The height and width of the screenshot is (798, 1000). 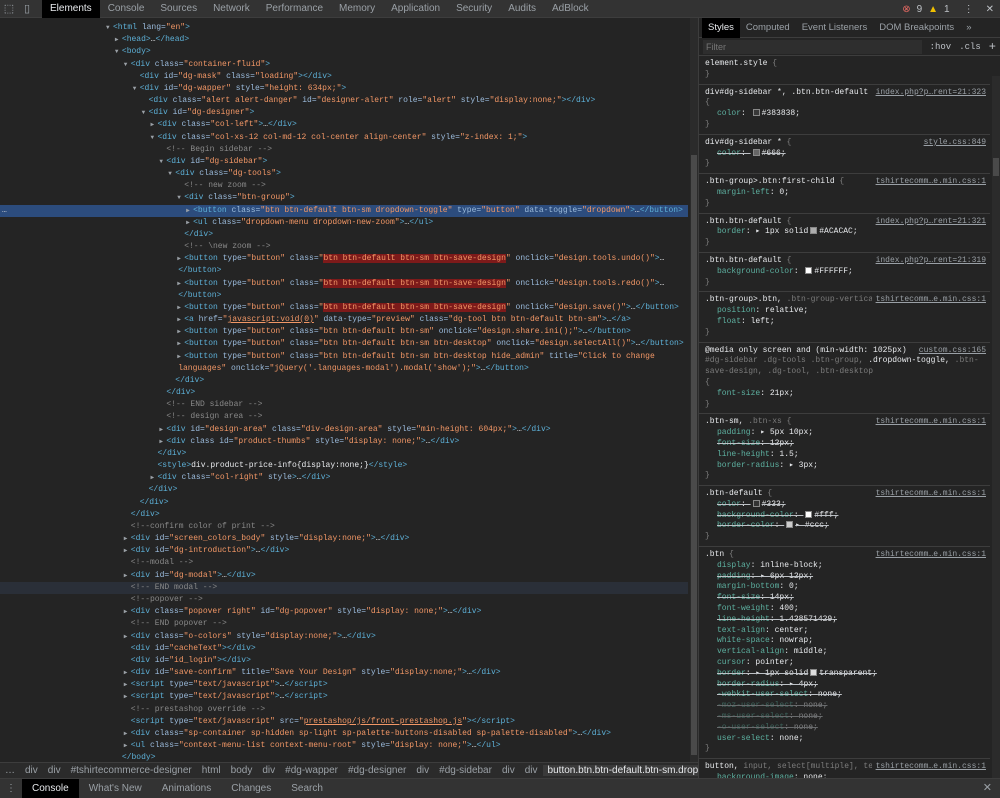 I want to click on css-property: background-color: #fff;, so click(x=845, y=516).